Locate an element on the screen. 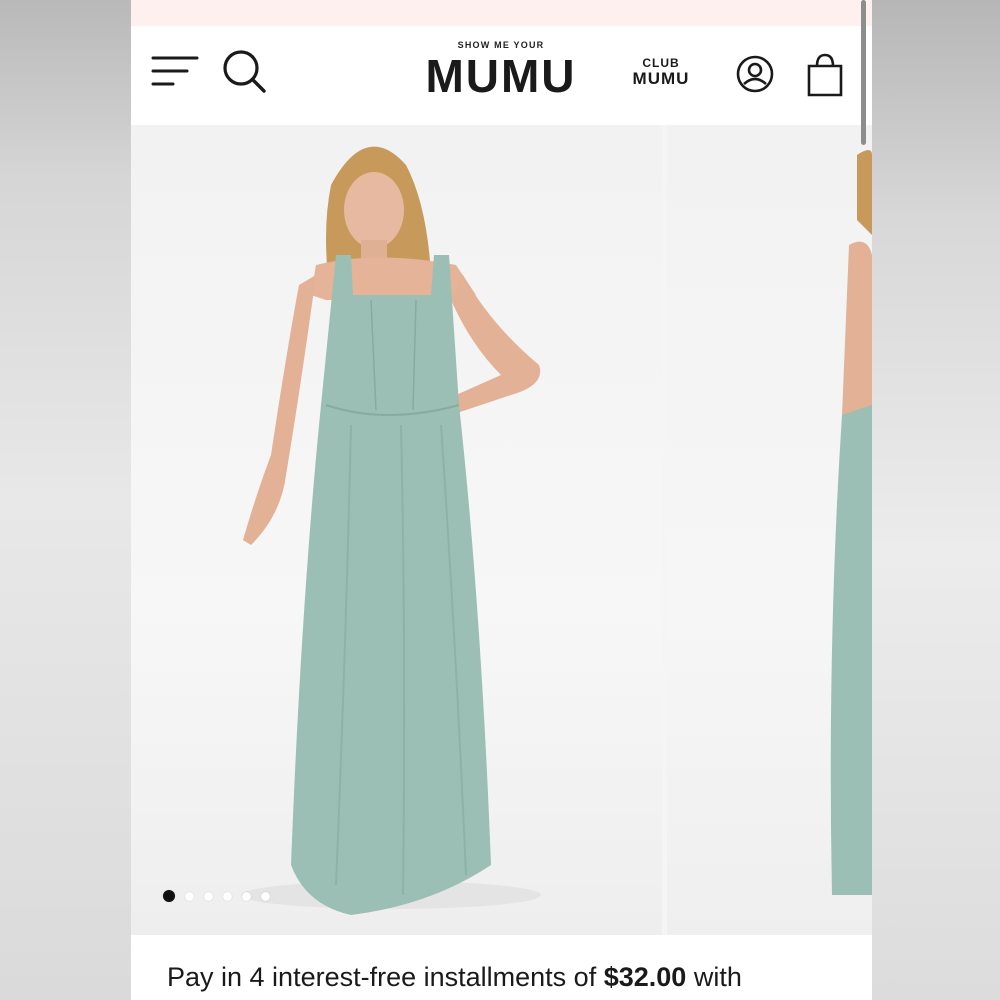  menu-icon is located at coordinates (175, 72).